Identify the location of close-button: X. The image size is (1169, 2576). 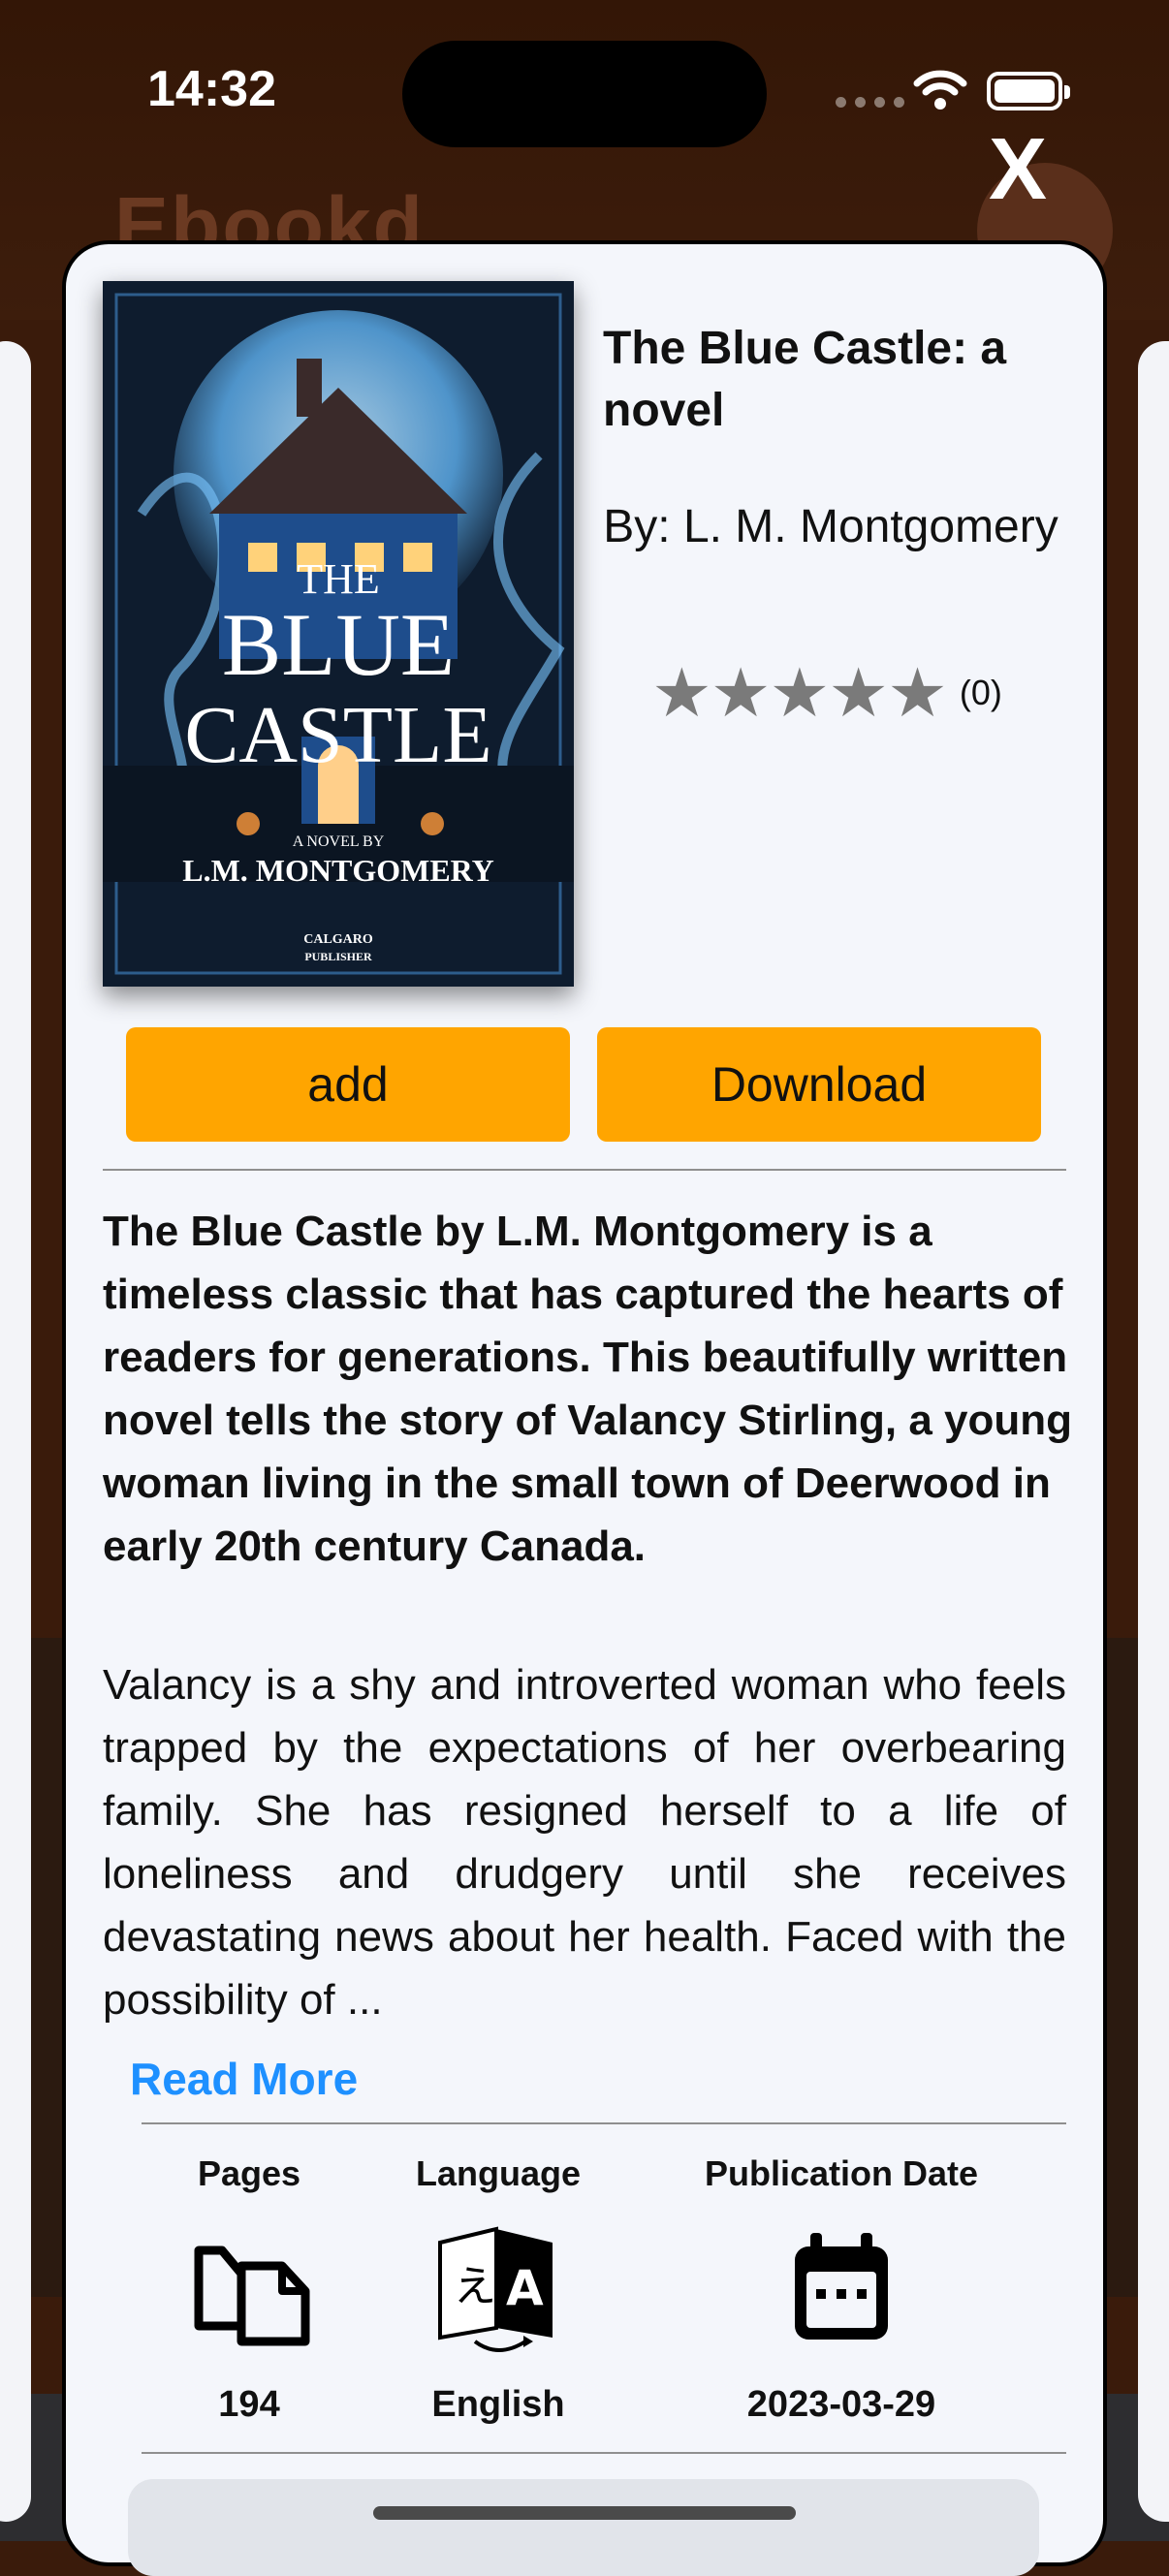
(1018, 169).